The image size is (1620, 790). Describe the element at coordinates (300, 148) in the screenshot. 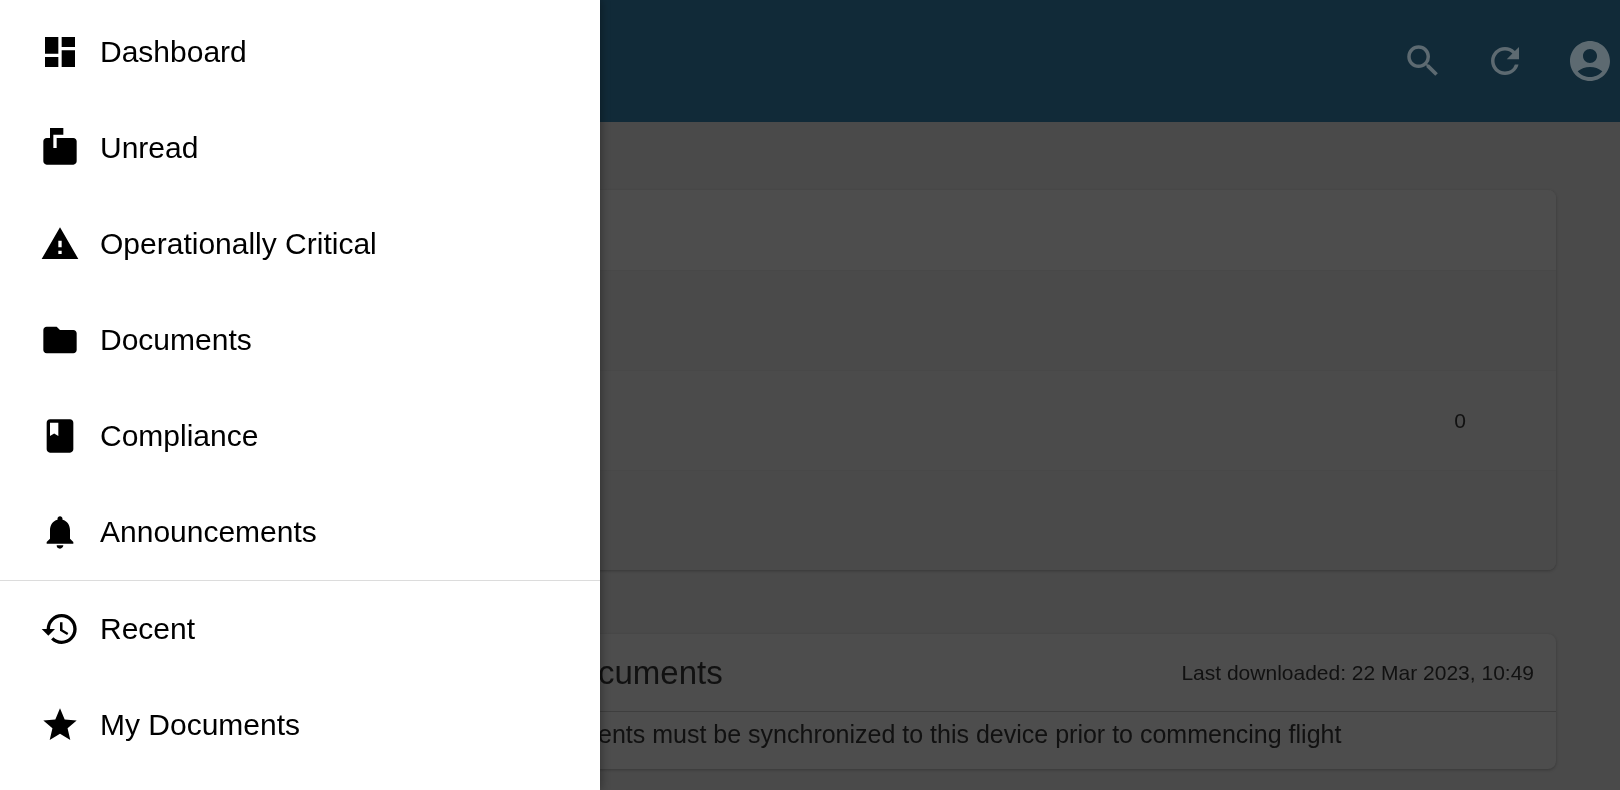

I see `drawer-item: Unread` at that location.